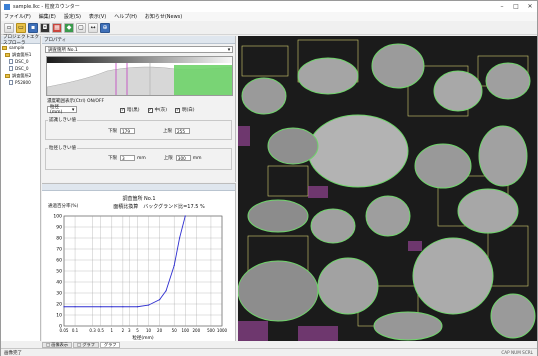  Describe the element at coordinates (9, 27) in the screenshot. I see `new-file-icon: ▫` at that location.